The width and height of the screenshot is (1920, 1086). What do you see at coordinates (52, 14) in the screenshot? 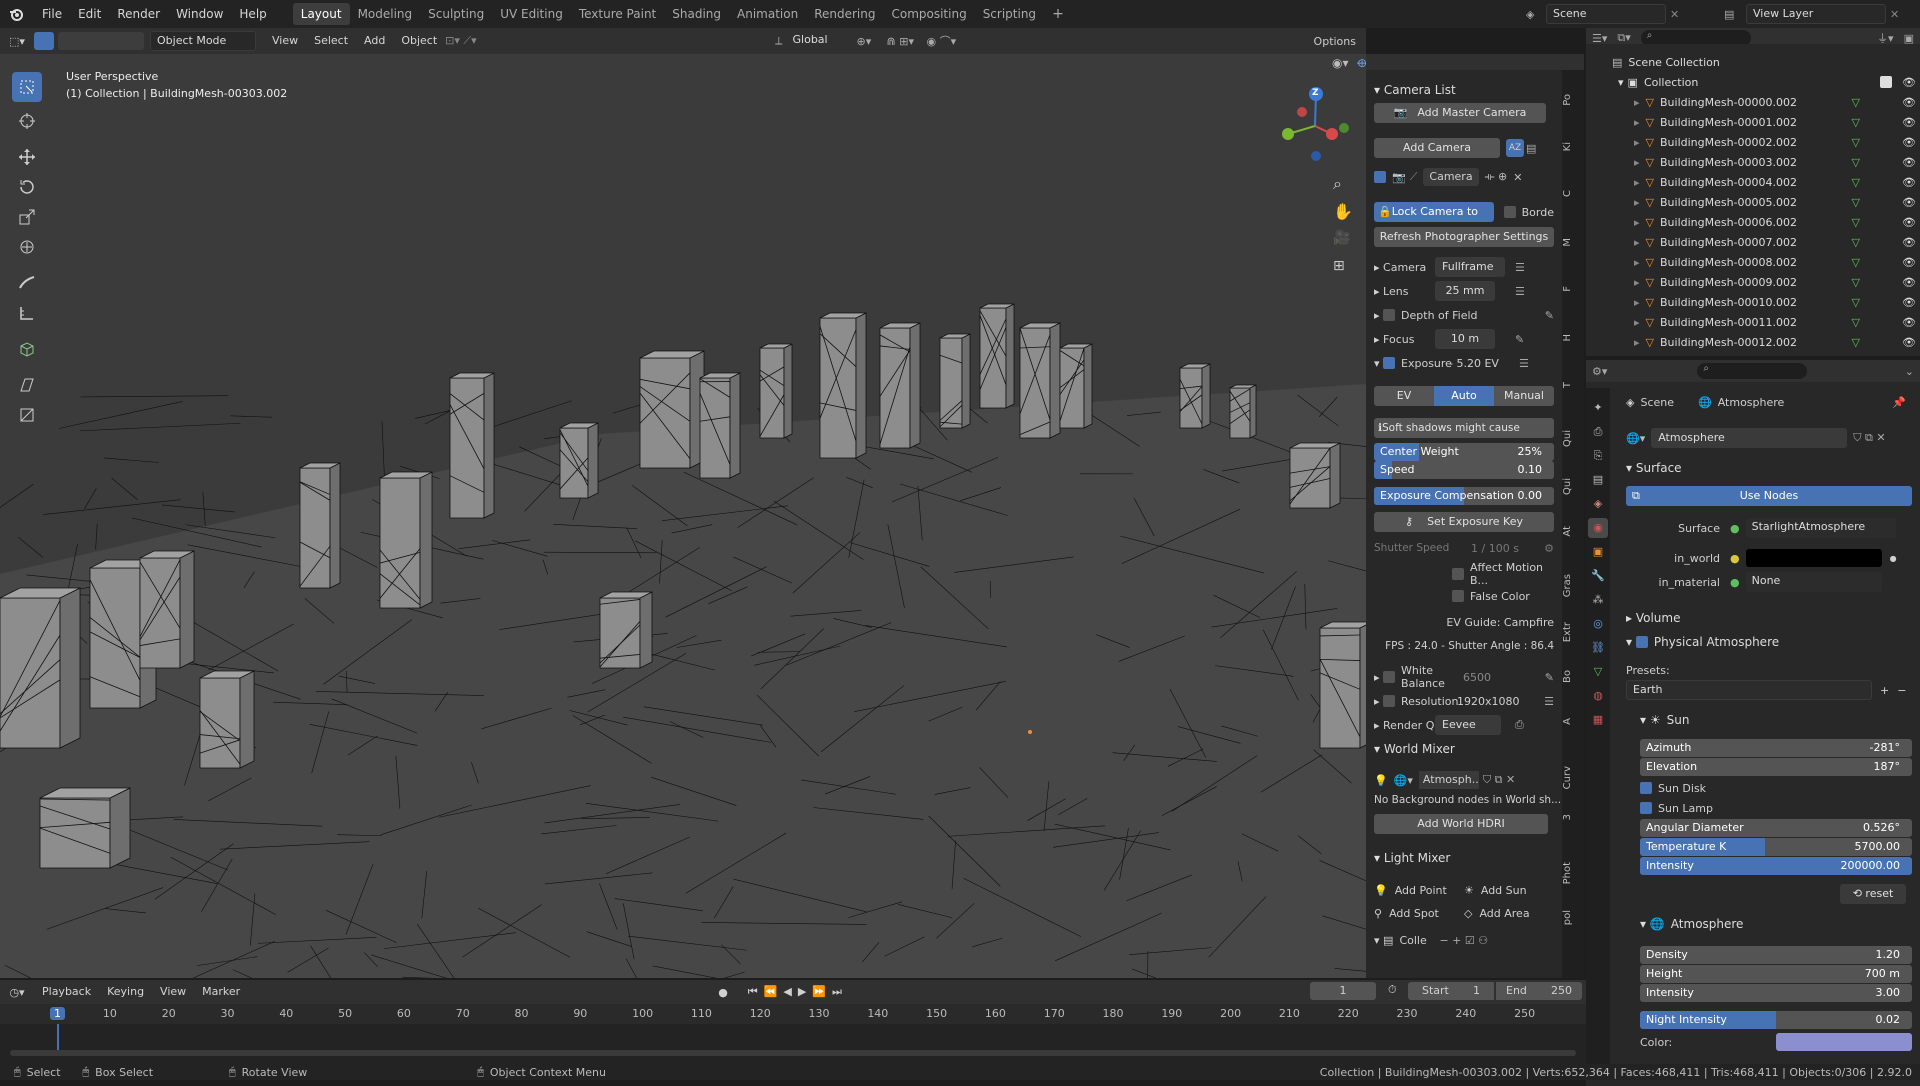
I see `menu-file: File` at bounding box center [52, 14].